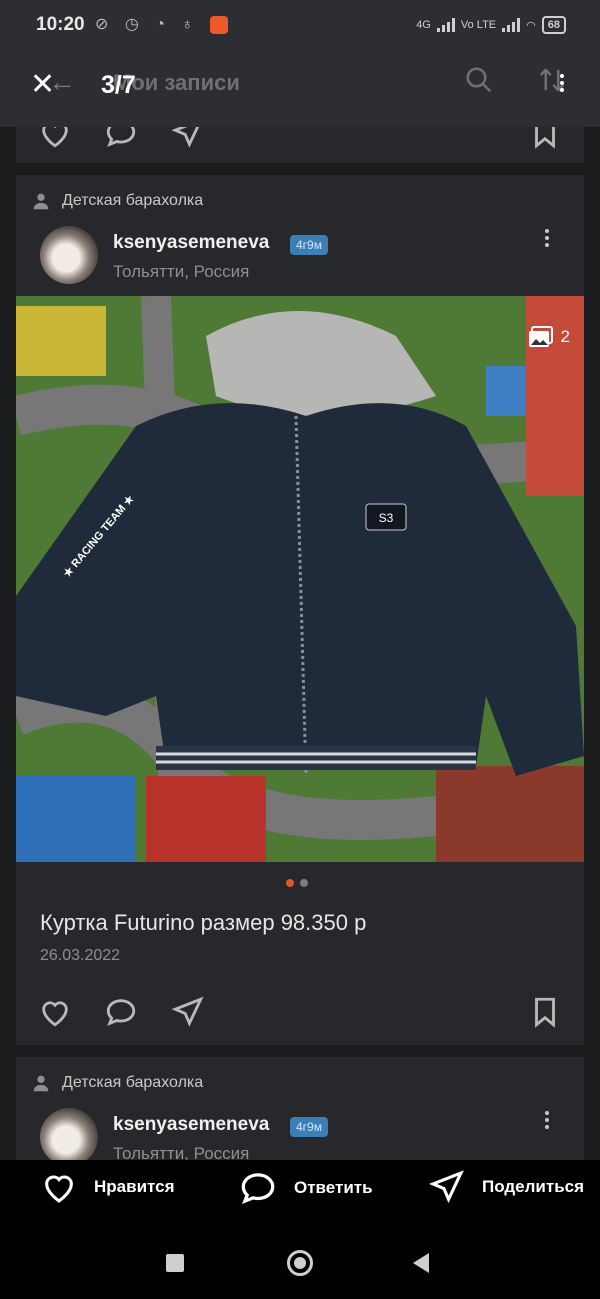  I want to click on system-navigation-bar, so click(300, 1262).